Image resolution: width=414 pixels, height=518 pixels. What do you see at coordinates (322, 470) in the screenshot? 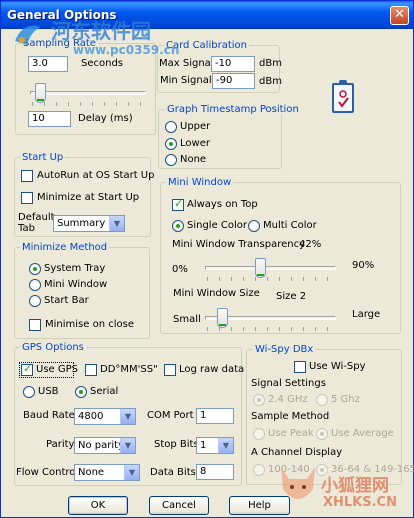
I see `channel-36-64-radio` at bounding box center [322, 470].